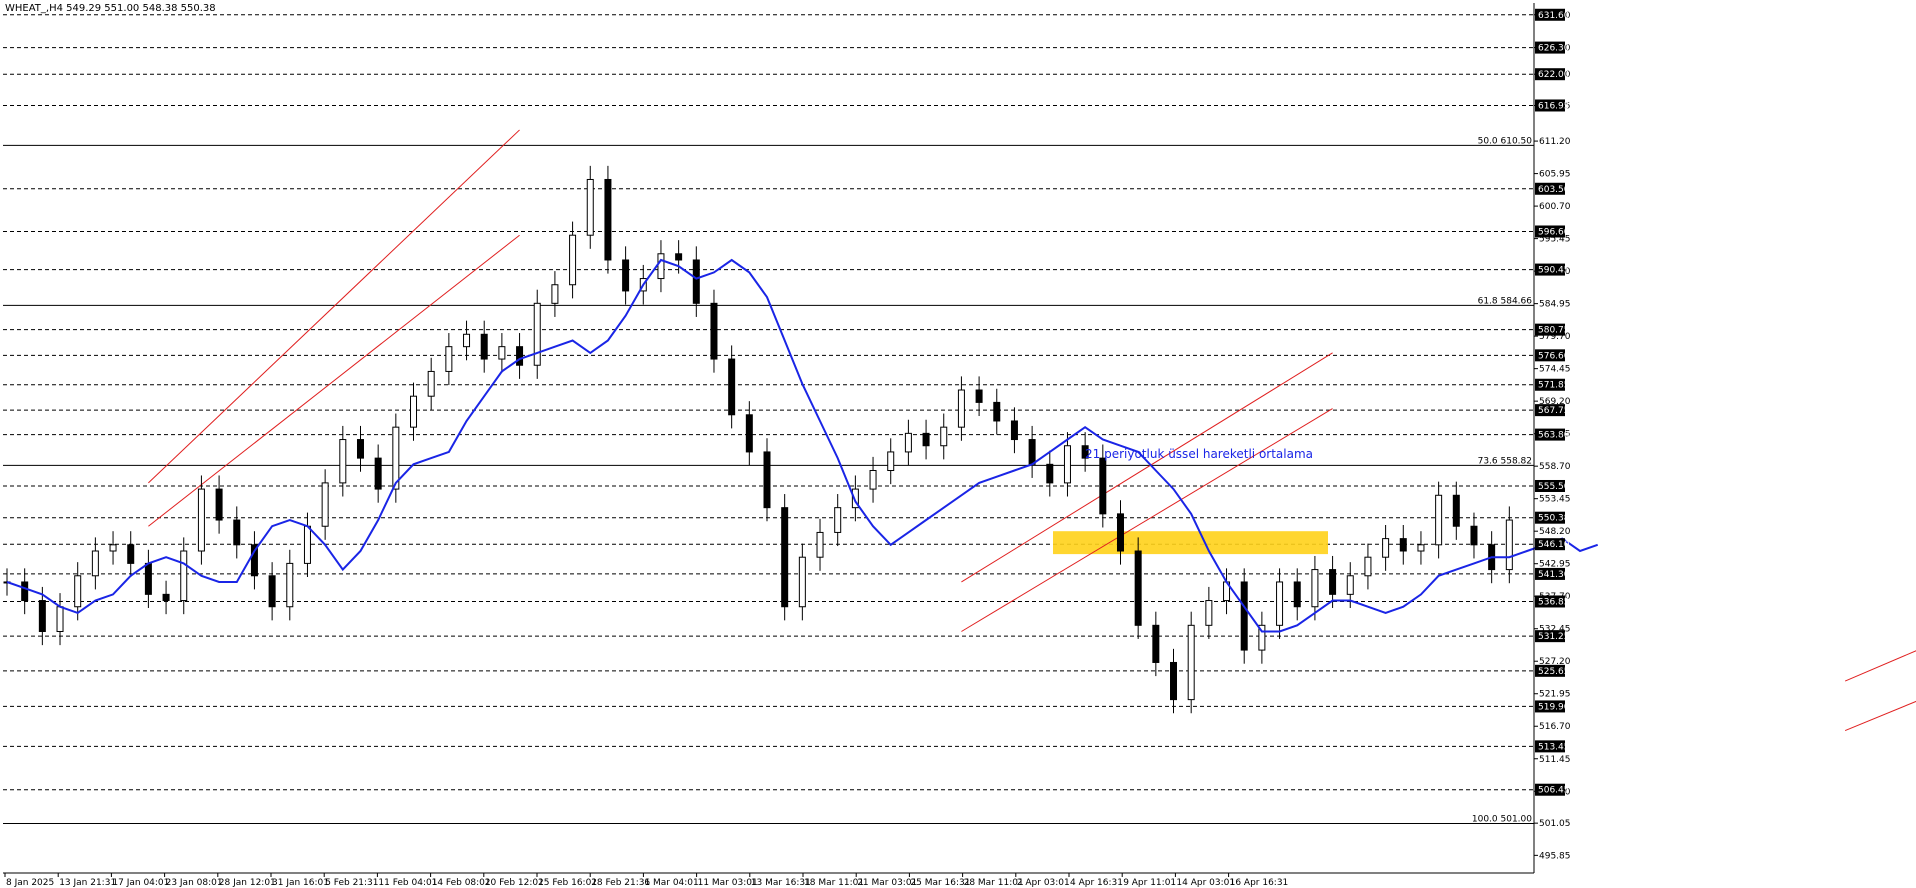 The width and height of the screenshot is (1916, 888). I want to click on y-tick-label: 553.45, so click(1555, 500).